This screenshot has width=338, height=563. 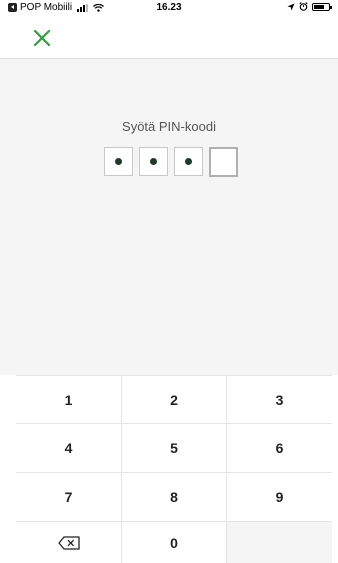 What do you see at coordinates (169, 126) in the screenshot?
I see `pin-title: Syötä PIN-koodi` at bounding box center [169, 126].